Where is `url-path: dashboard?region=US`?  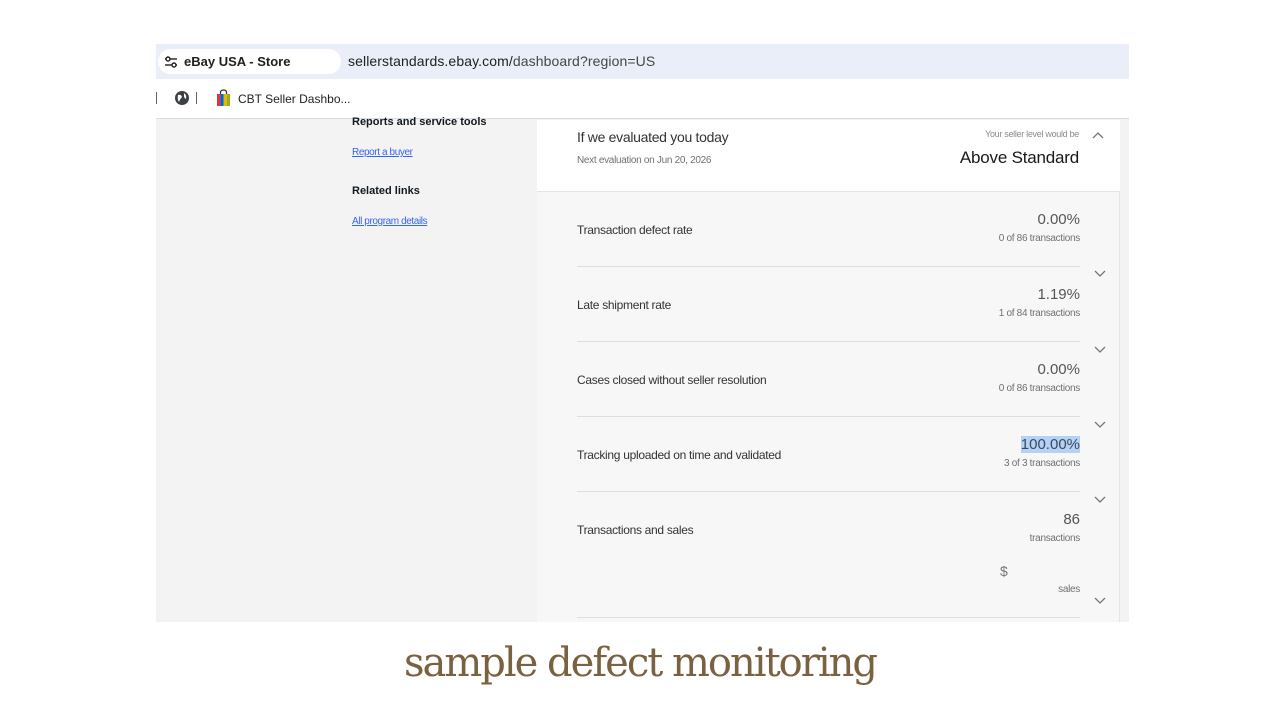
url-path: dashboard?region=US is located at coordinates (584, 61).